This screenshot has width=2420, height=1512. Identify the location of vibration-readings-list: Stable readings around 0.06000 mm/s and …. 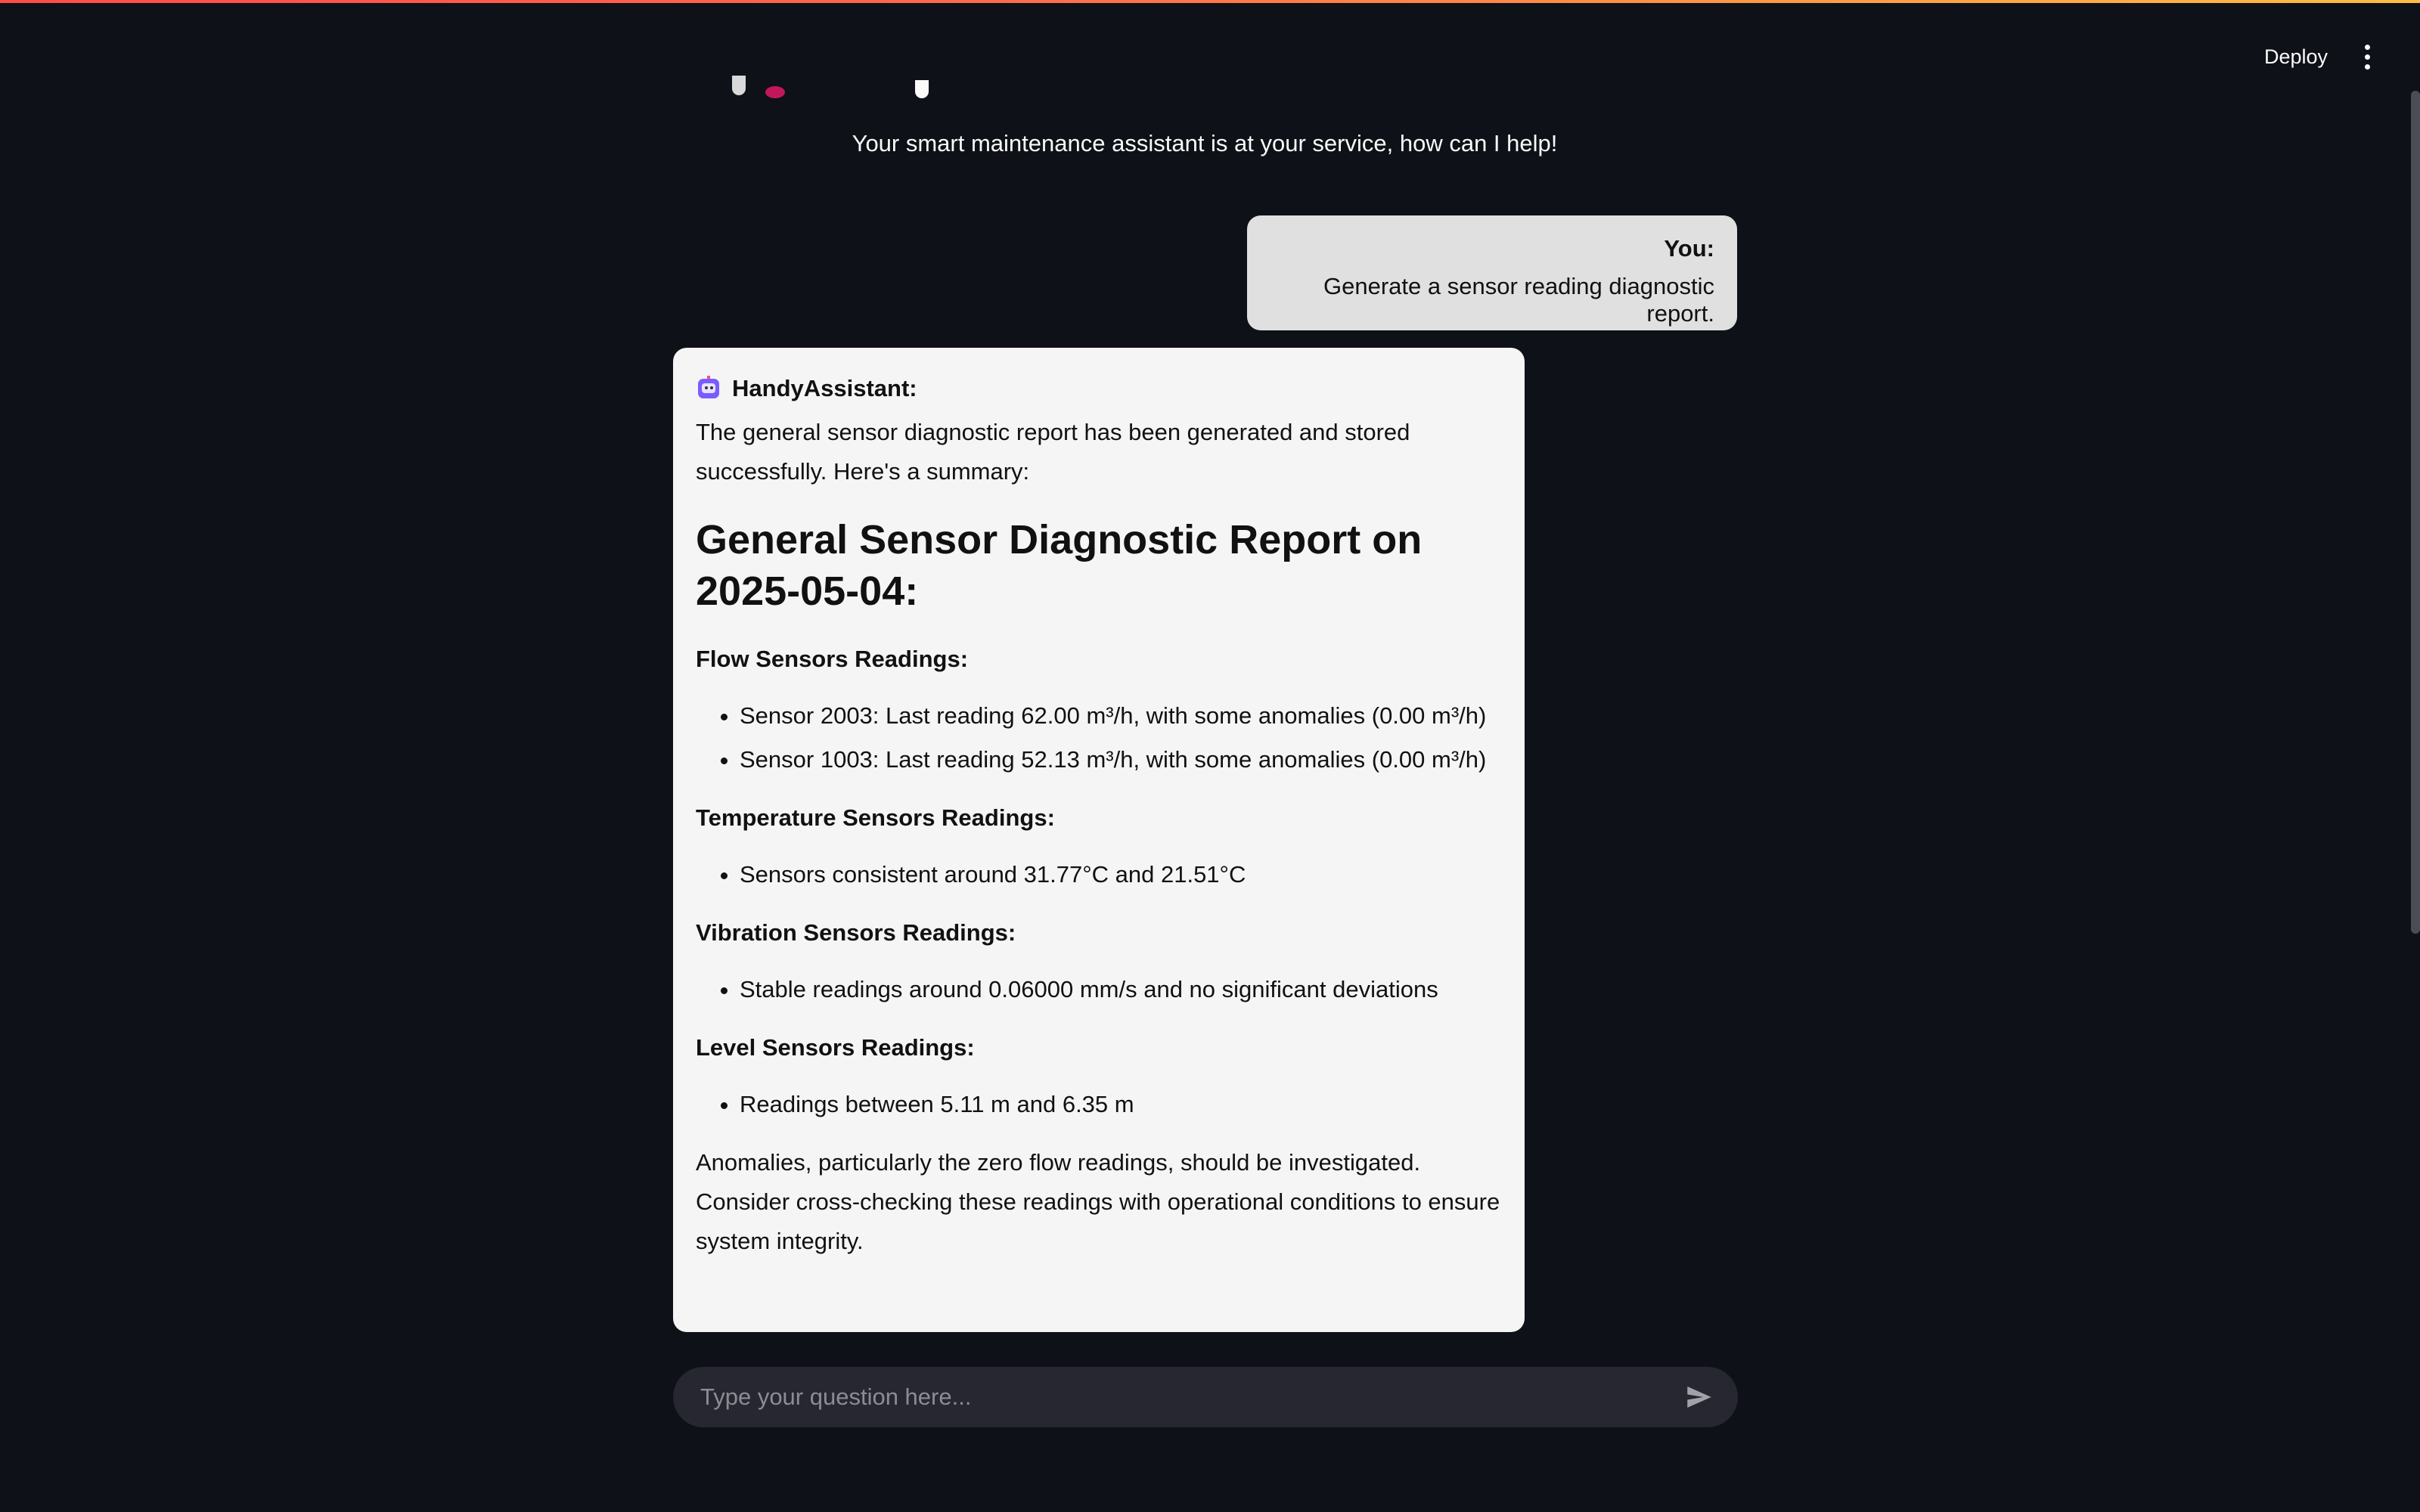
(1099, 990).